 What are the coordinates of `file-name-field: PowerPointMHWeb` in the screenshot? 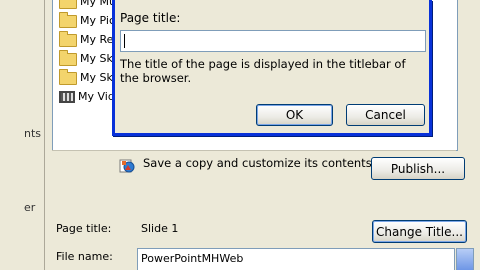 It's located at (296, 259).